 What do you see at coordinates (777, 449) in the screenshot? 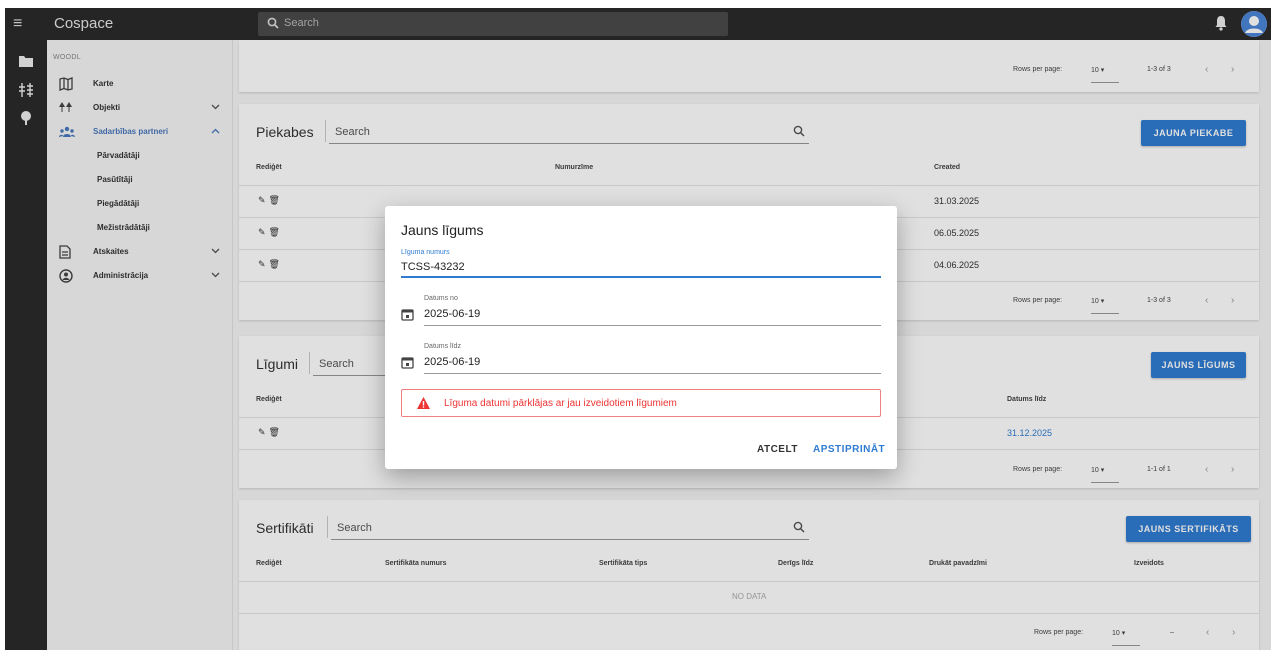
I see `cancel-button: ATCELT` at bounding box center [777, 449].